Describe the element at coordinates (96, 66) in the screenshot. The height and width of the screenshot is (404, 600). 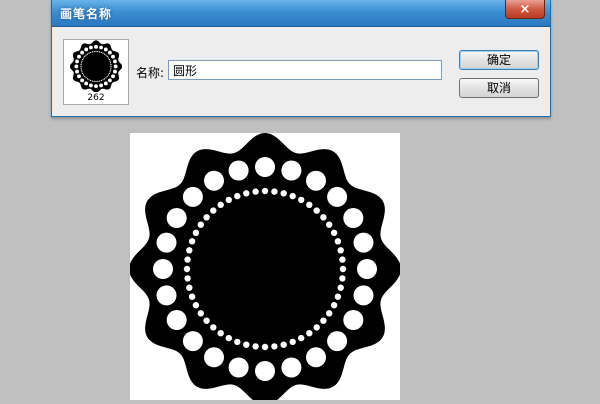
I see `brush-preview-icon` at that location.